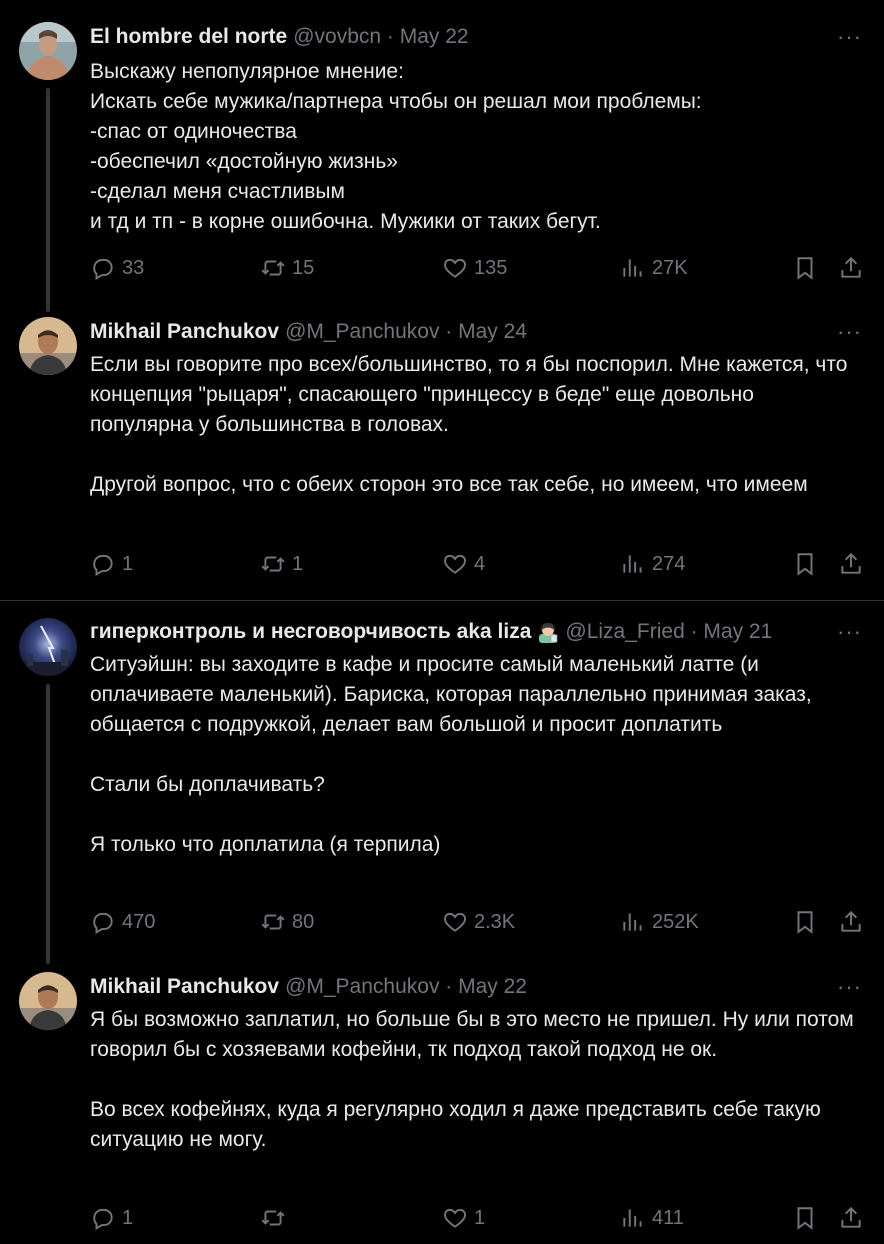  I want to click on views-button: 27K, so click(654, 268).